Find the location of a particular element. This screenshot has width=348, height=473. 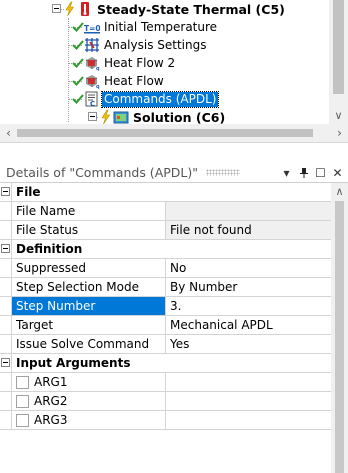

property-row-arg3: ARG3 is located at coordinates (165, 420).